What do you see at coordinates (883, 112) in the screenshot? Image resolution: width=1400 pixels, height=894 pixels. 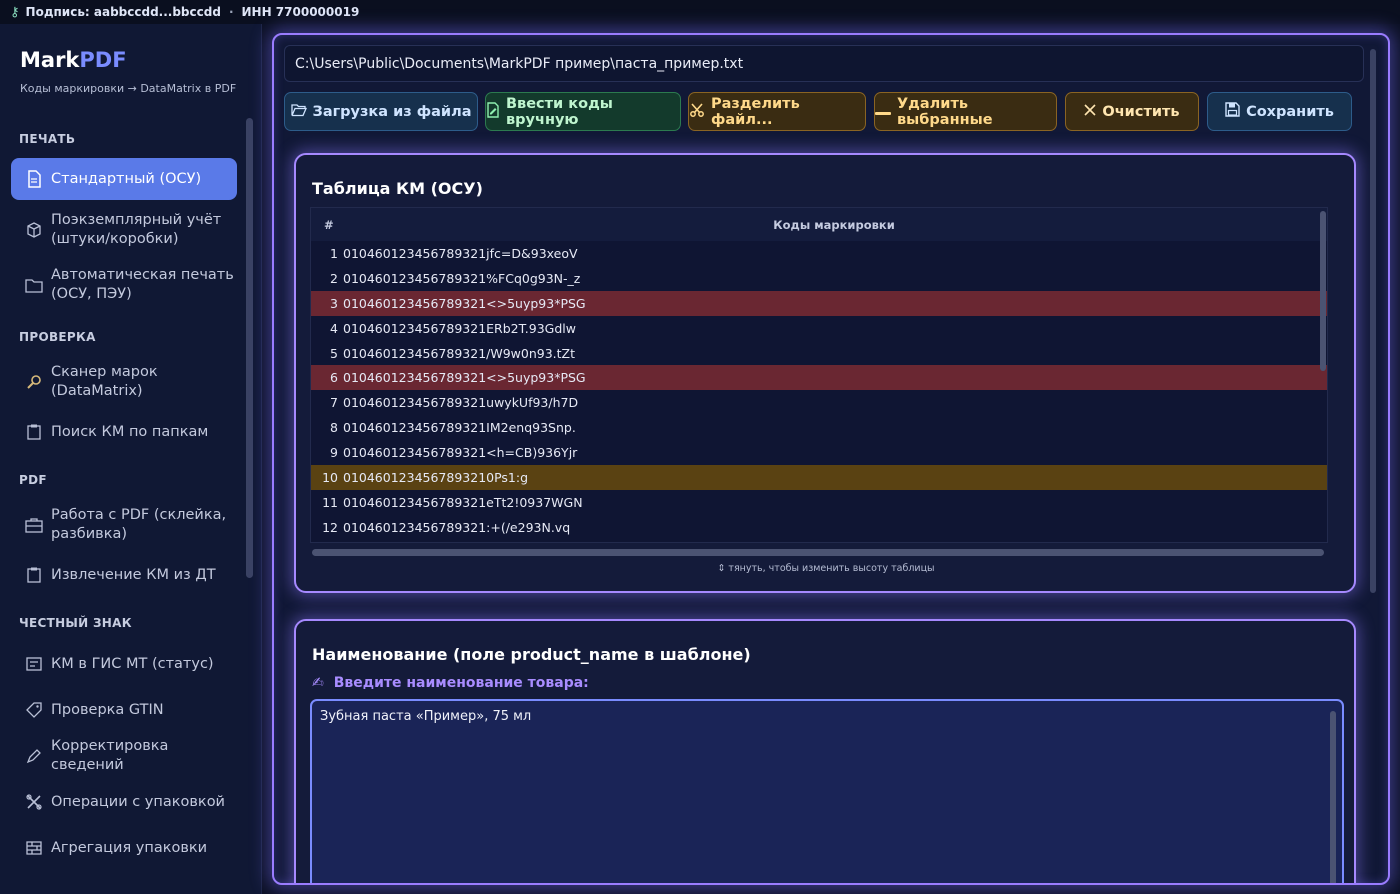 I see `minus-icon` at bounding box center [883, 112].